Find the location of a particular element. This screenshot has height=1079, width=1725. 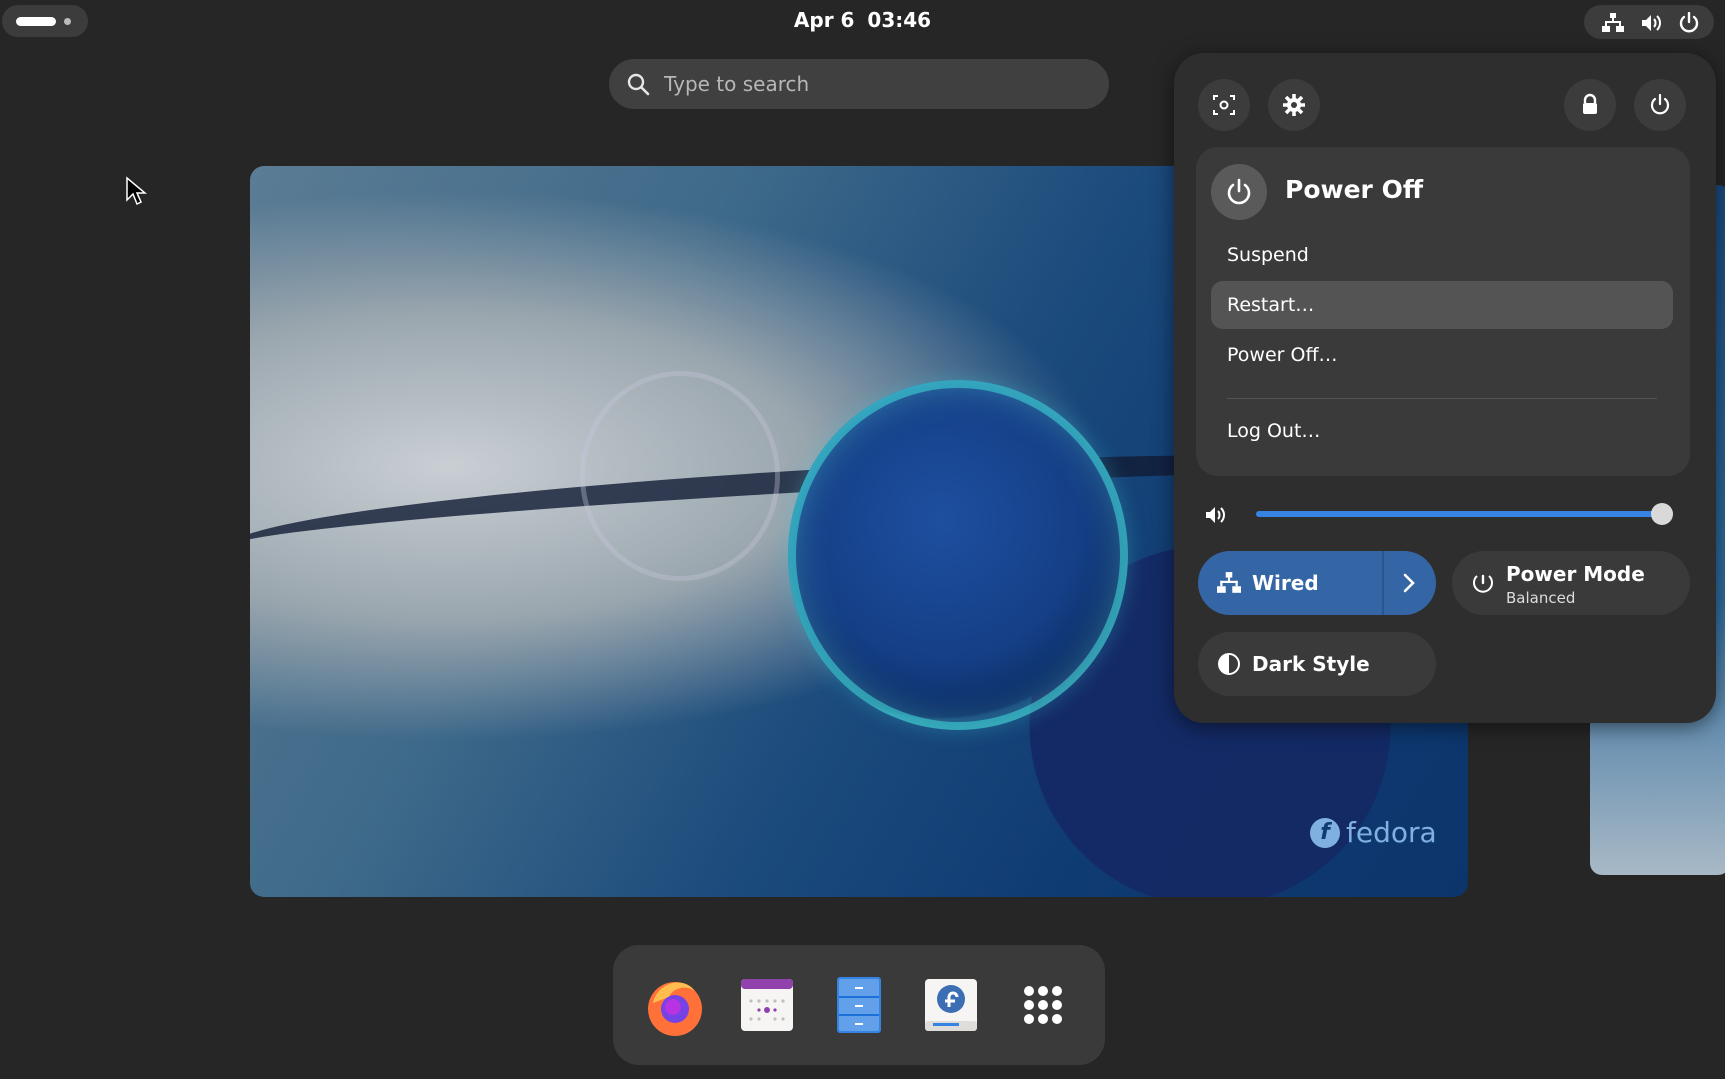

tile-divider is located at coordinates (1383, 583).